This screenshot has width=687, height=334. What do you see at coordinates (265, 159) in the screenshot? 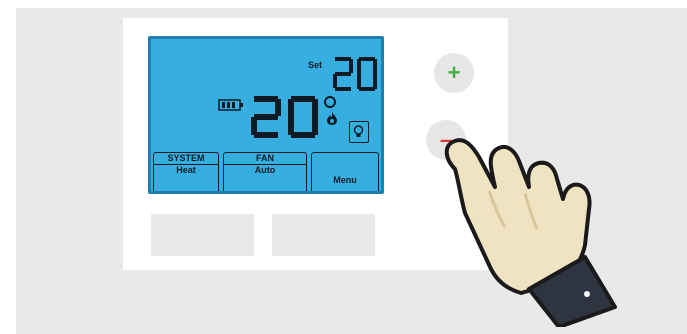
I see `fan-label: FAN` at bounding box center [265, 159].